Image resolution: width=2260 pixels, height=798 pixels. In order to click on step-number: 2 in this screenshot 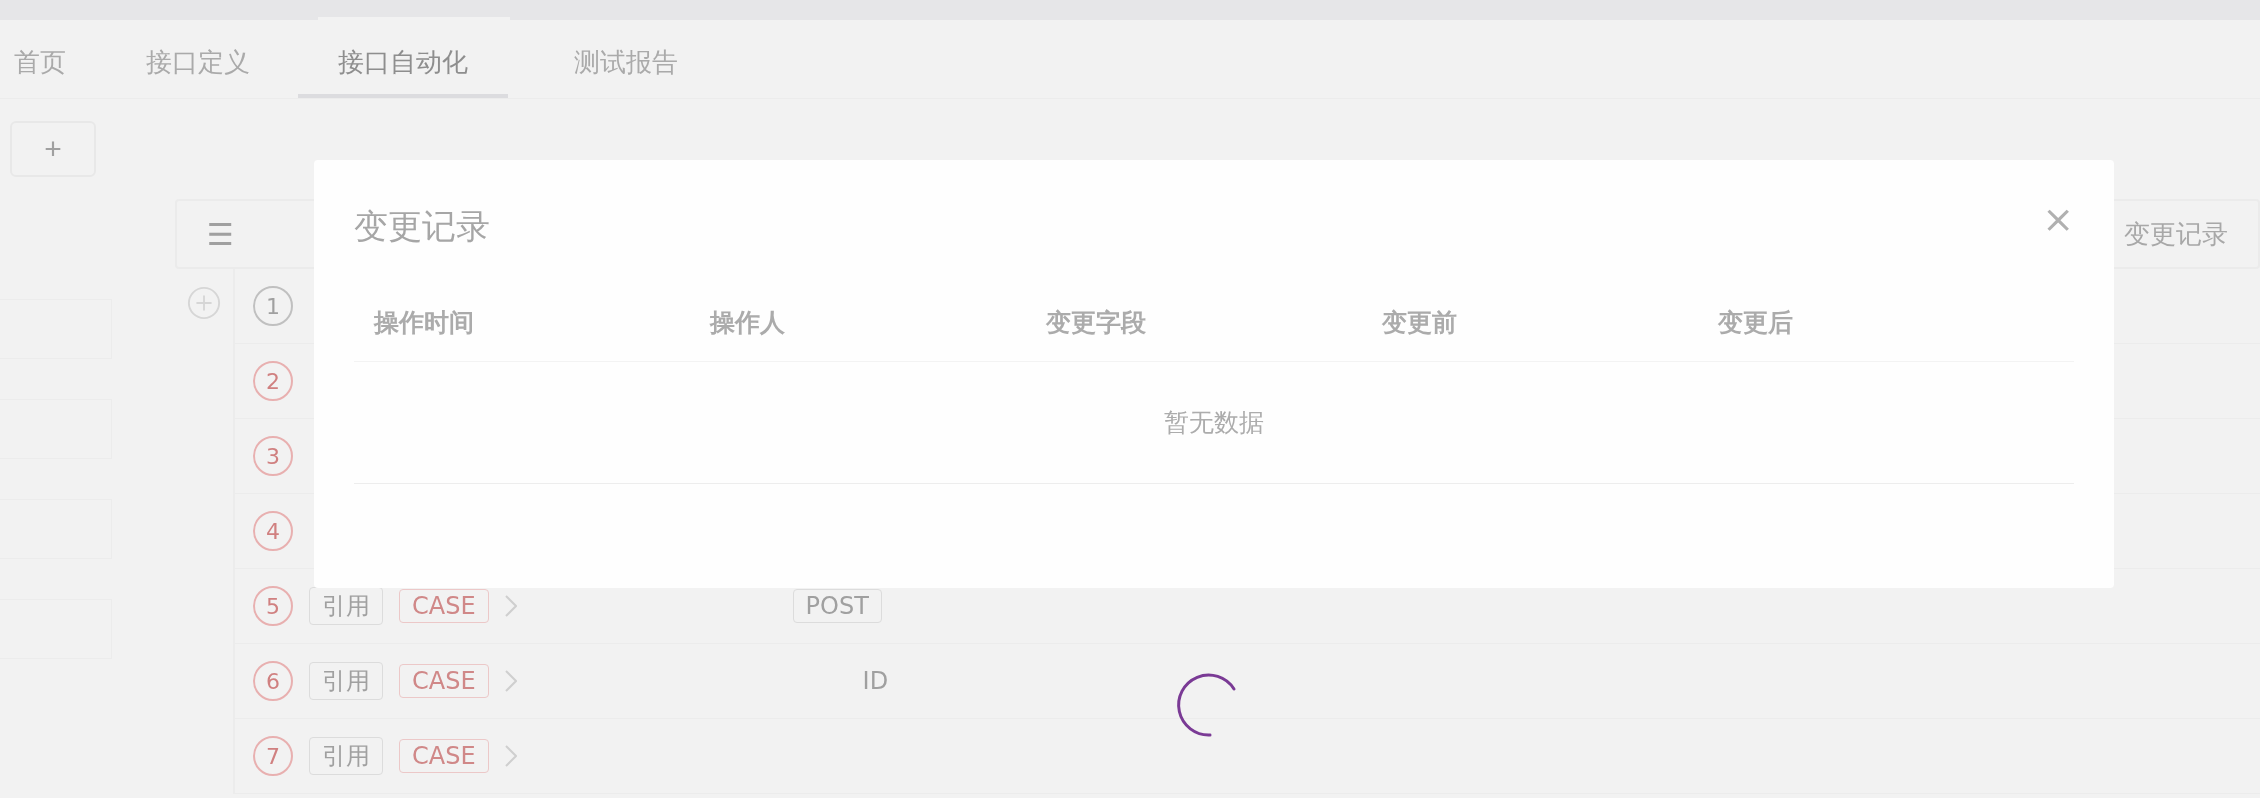, I will do `click(273, 381)`.